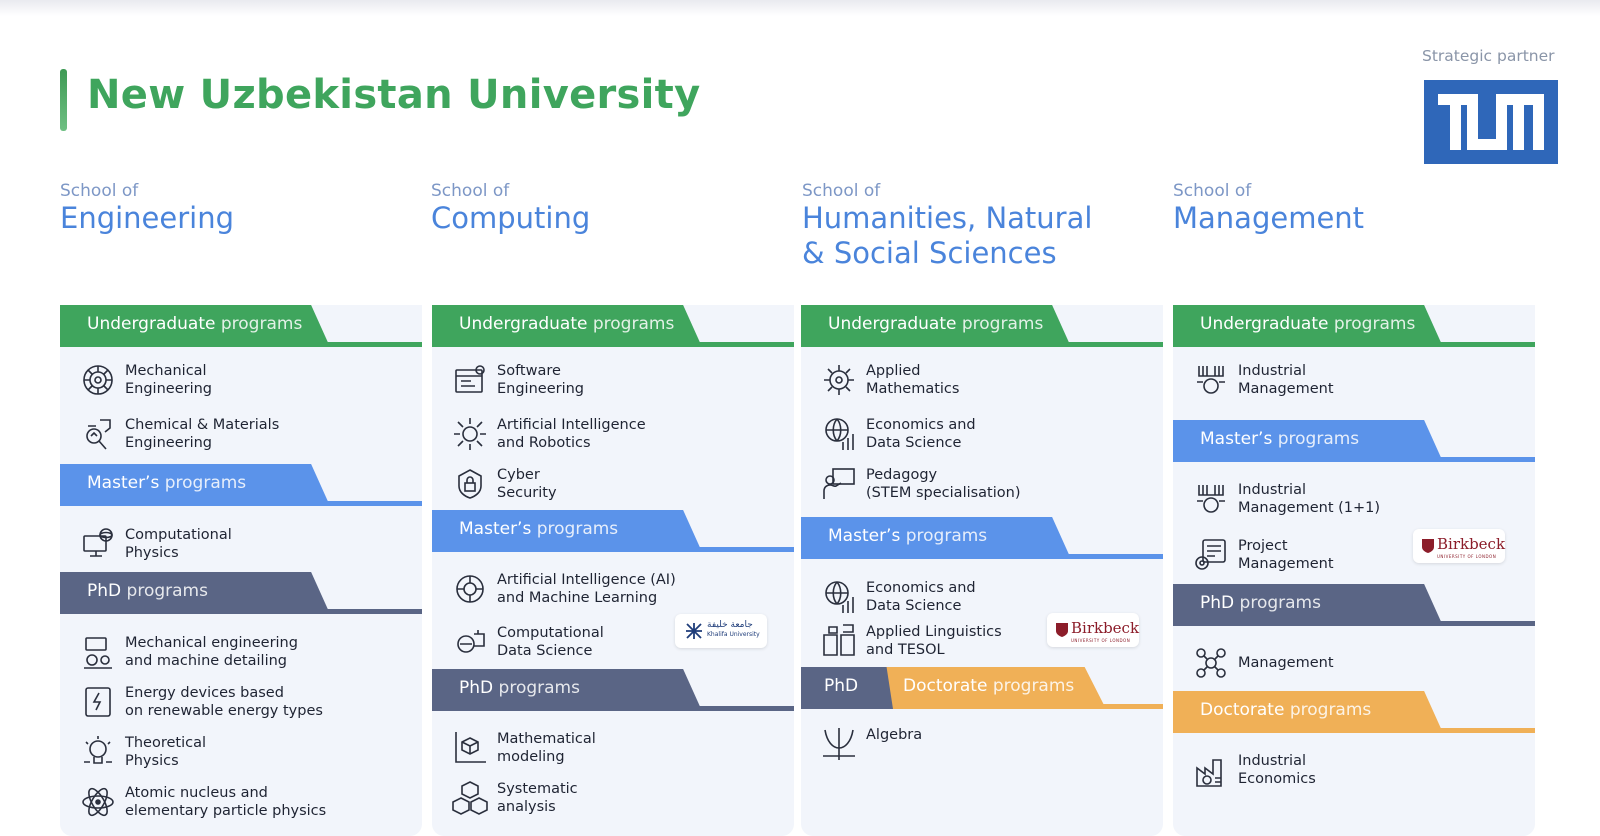 The image size is (1600, 836). I want to click on school-name: Computing, so click(511, 218).